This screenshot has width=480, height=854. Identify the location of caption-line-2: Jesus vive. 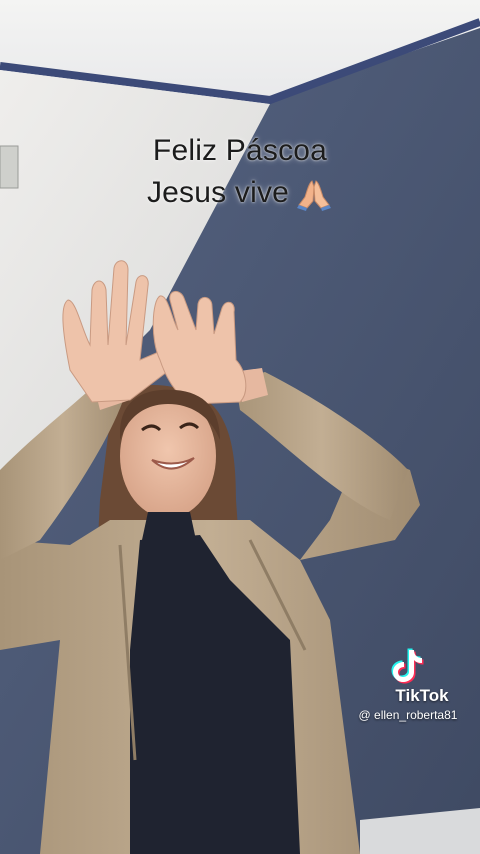
(240, 193).